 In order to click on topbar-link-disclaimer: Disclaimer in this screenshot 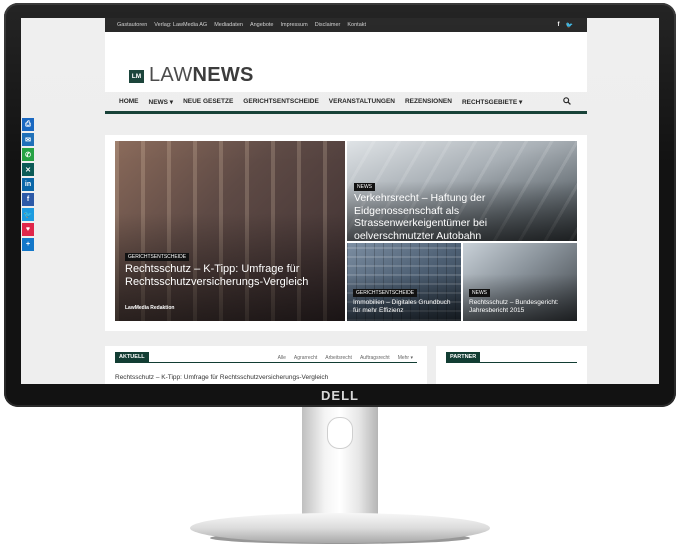, I will do `click(328, 25)`.